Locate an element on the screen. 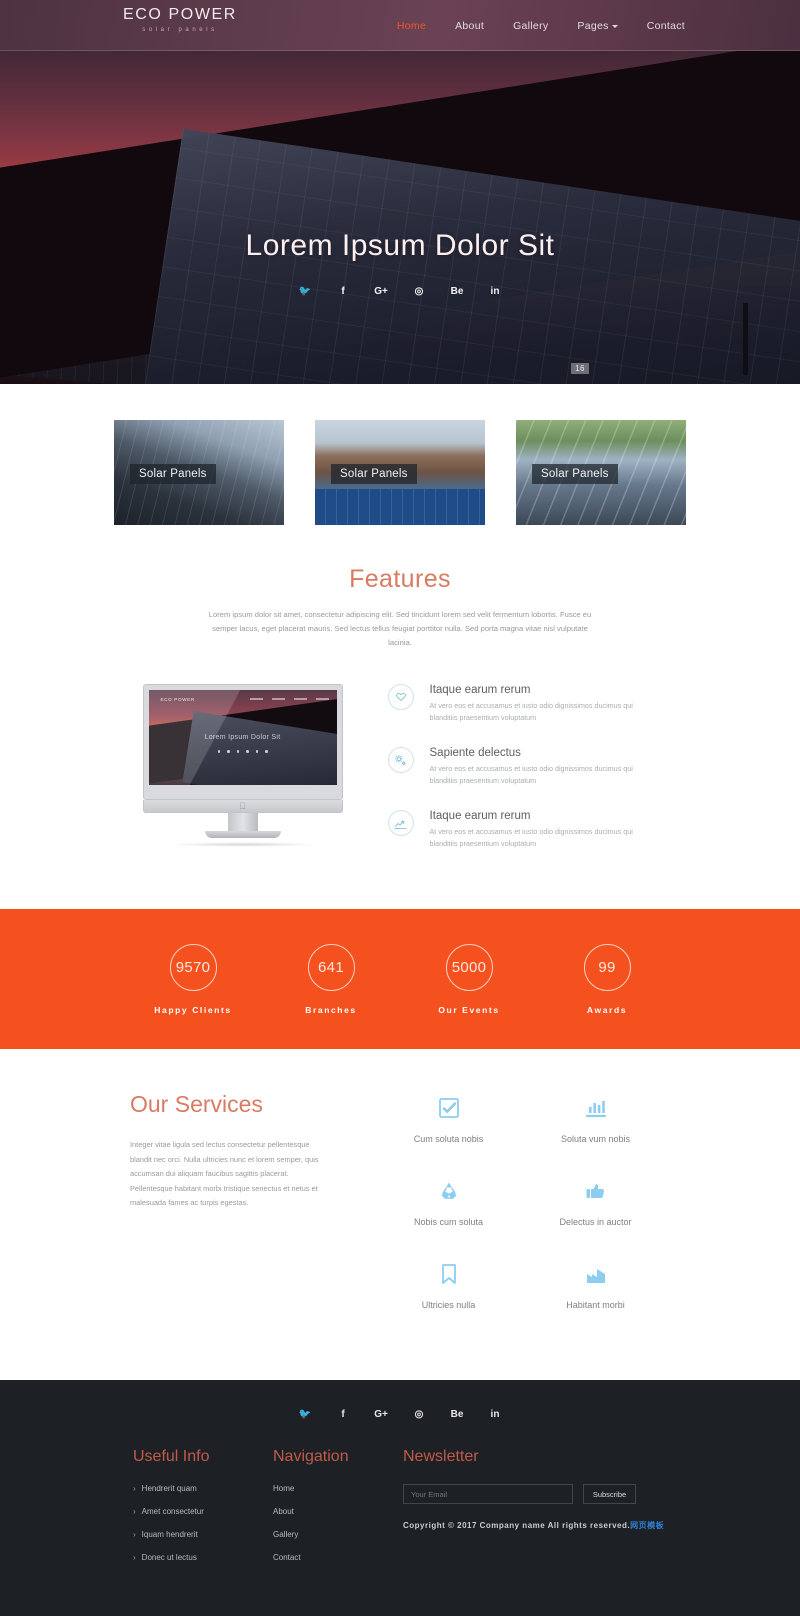  nav-item-label: Gallery is located at coordinates (531, 25).